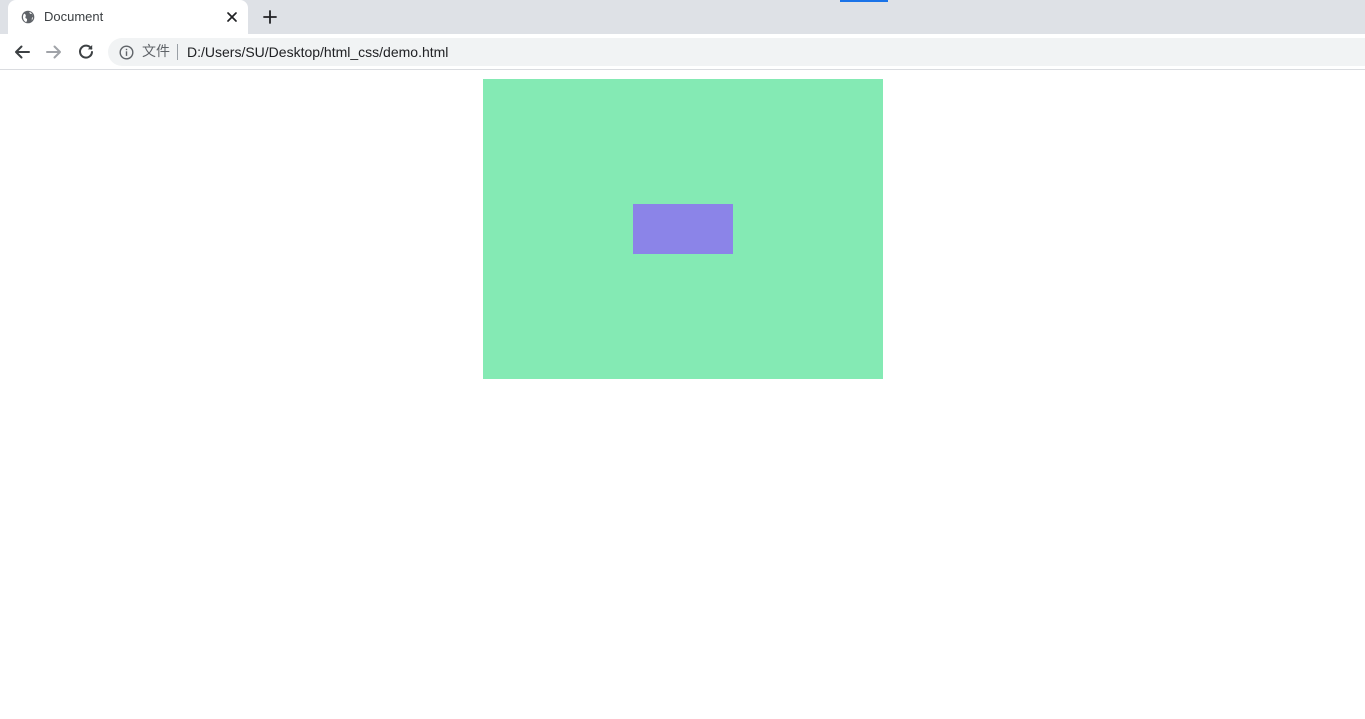 The image size is (1365, 719). I want to click on globe-icon, so click(28, 17).